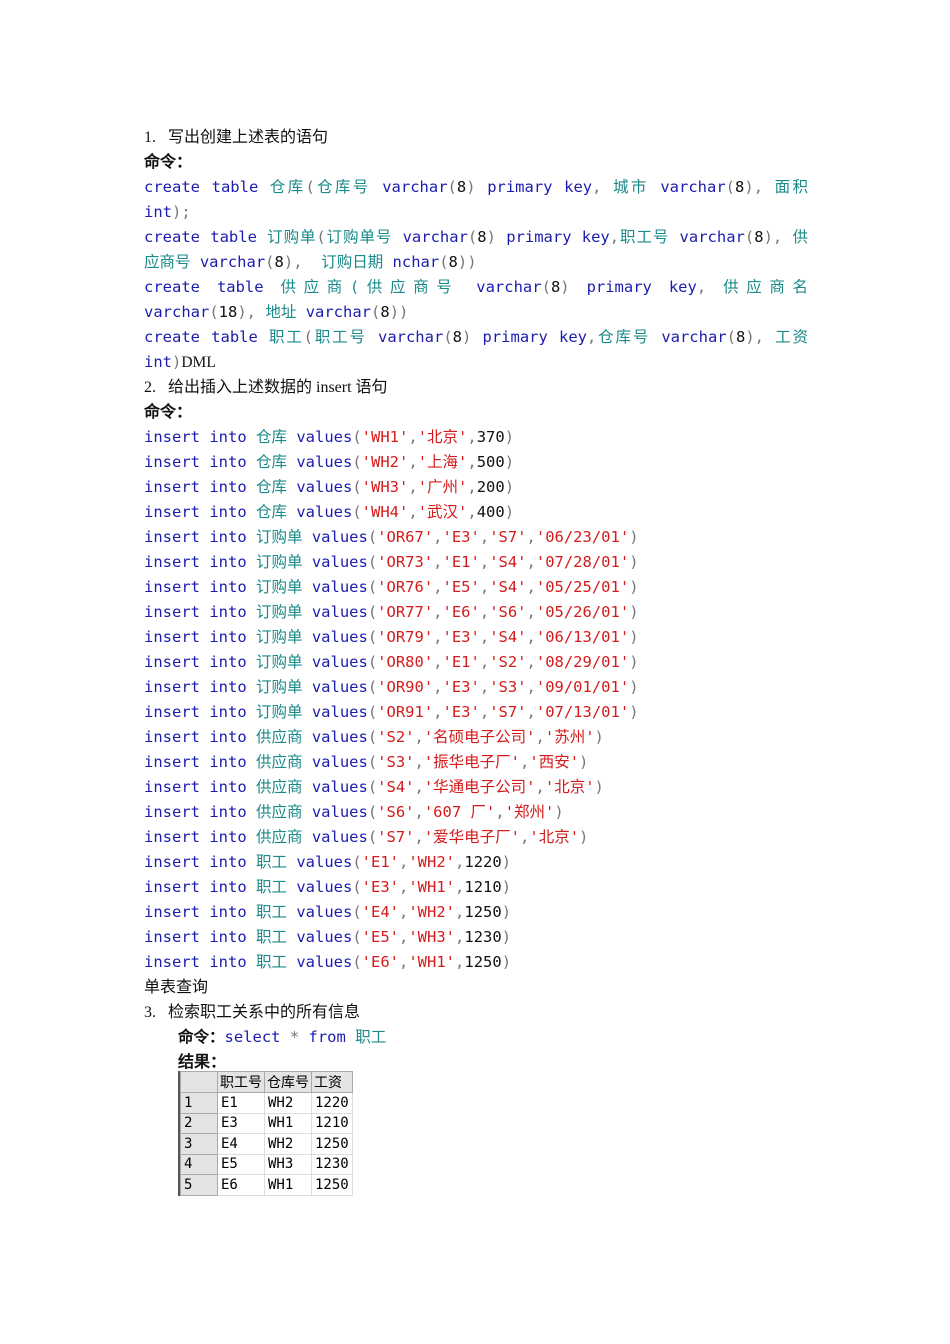  Describe the element at coordinates (199, 1164) in the screenshot. I see `row-number: 4` at that location.